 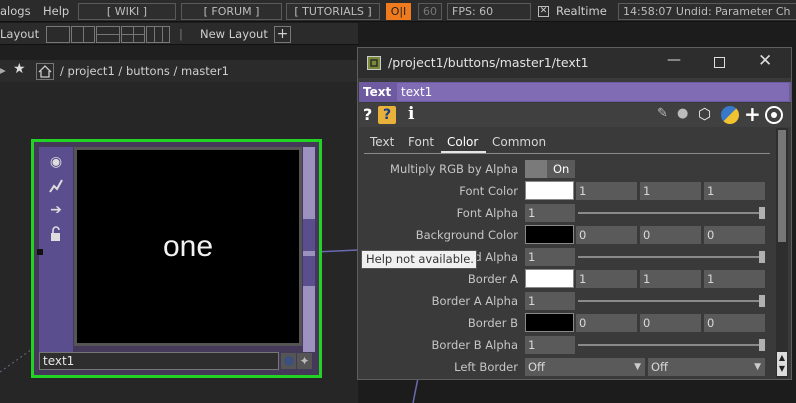 I want to click on background-alpha-slider, so click(x=671, y=257).